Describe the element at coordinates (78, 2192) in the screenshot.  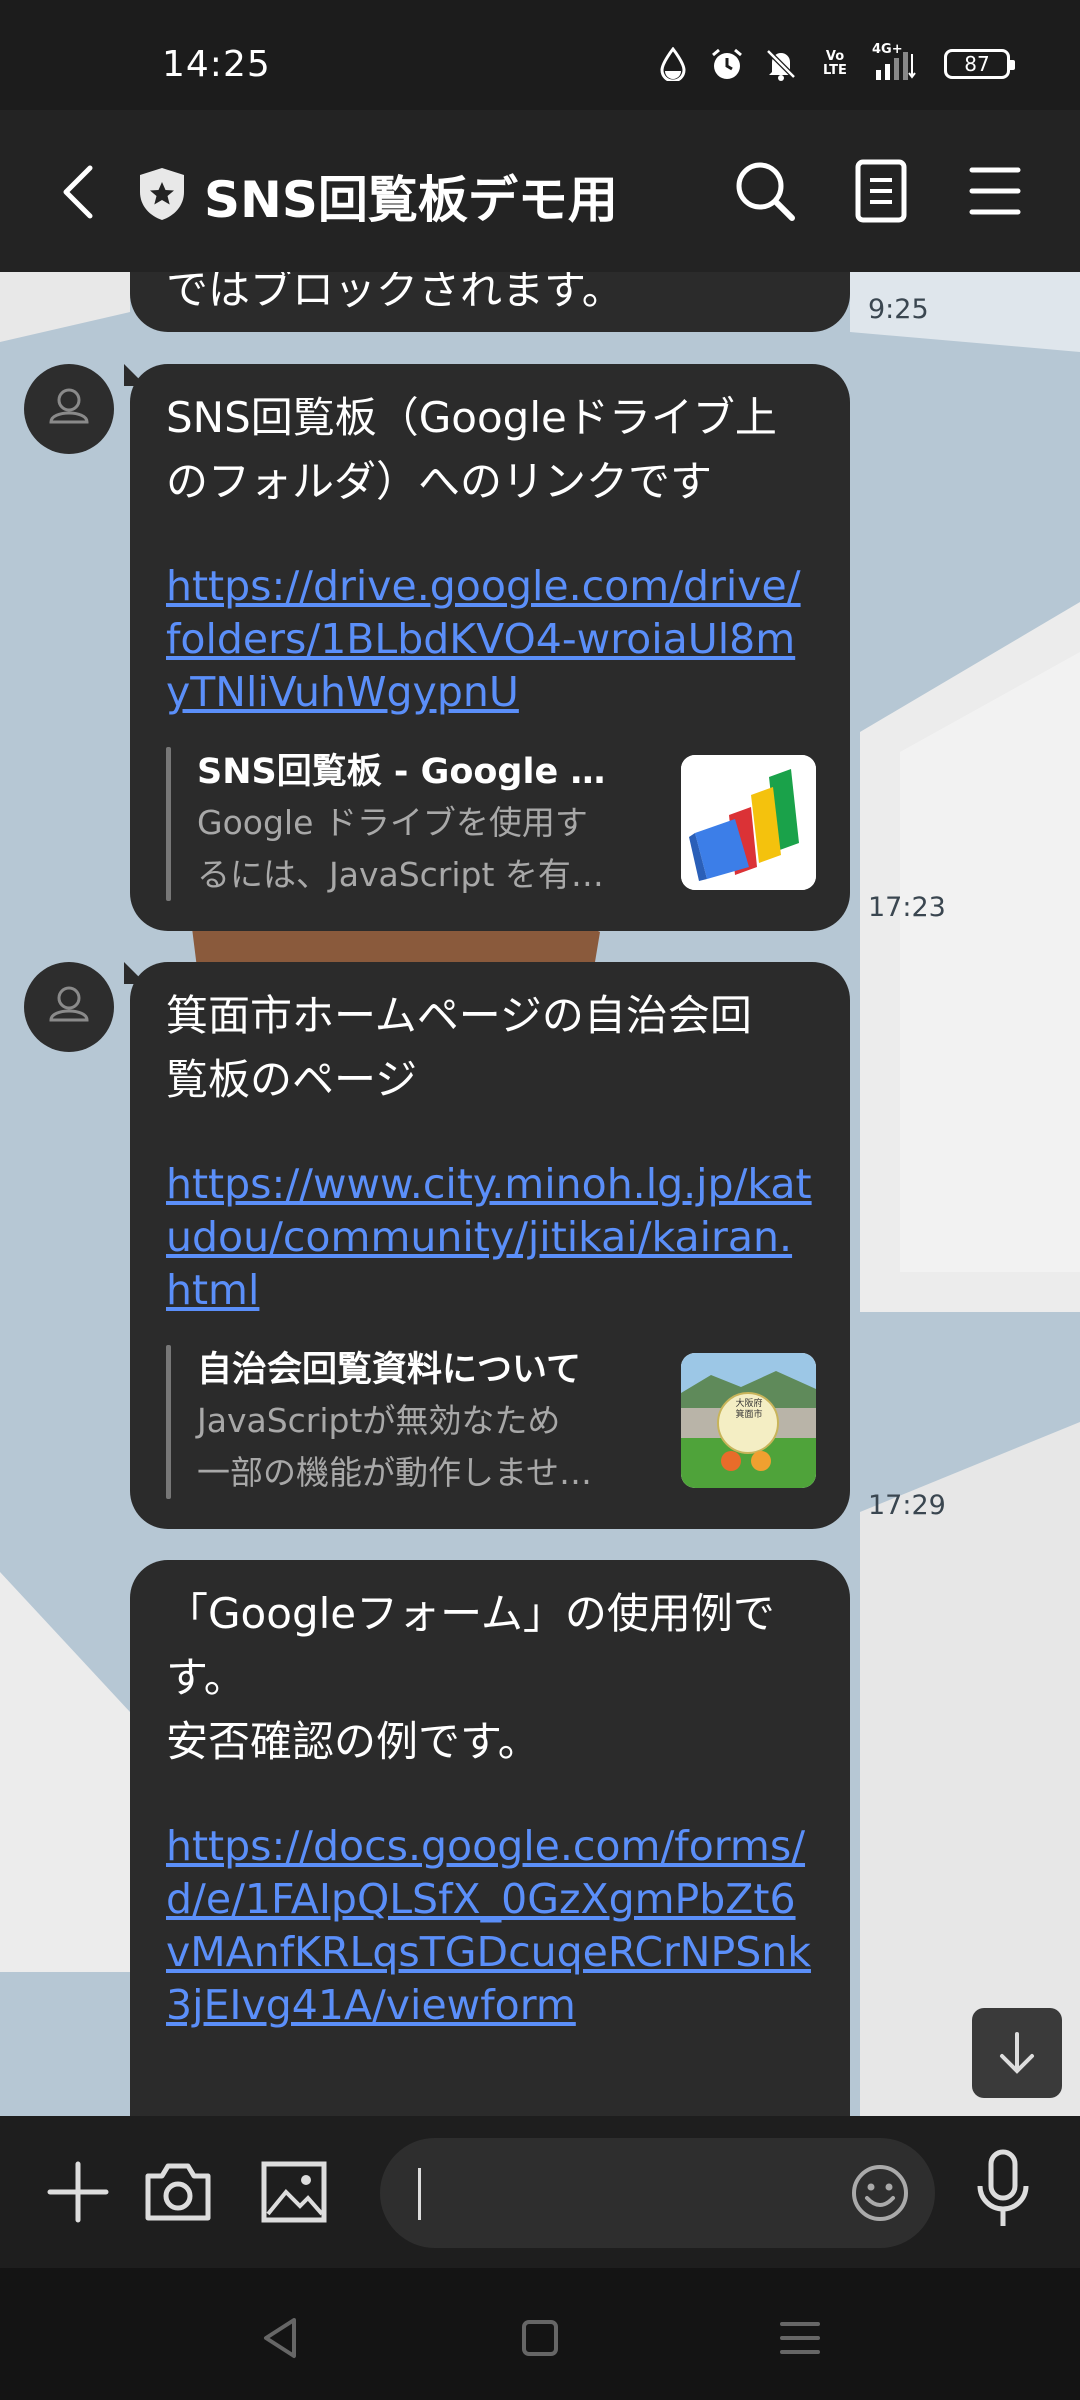
I see `plus-icon` at that location.